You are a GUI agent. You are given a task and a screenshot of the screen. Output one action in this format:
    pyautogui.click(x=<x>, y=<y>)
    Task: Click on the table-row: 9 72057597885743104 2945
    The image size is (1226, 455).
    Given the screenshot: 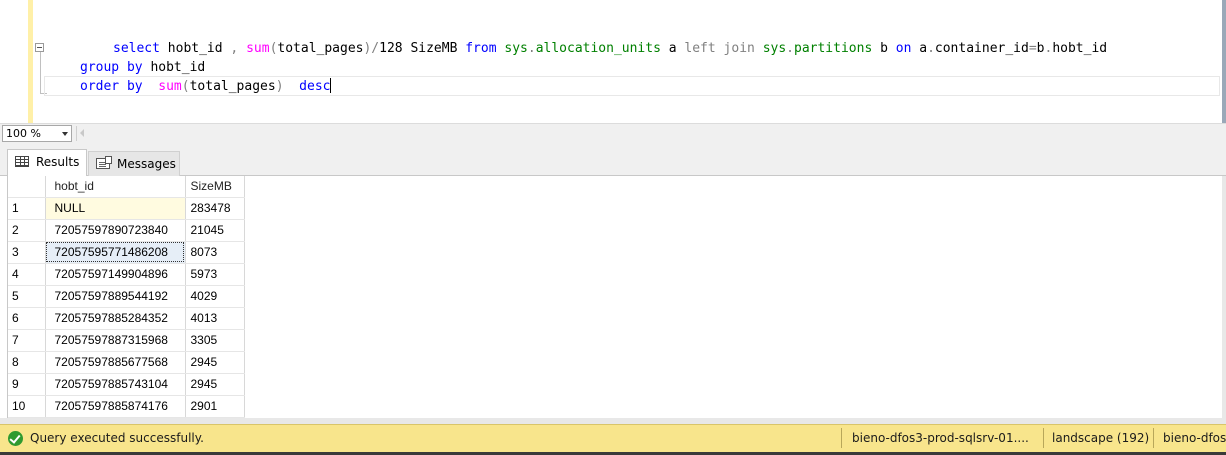 What is the action you would take?
    pyautogui.click(x=126, y=384)
    